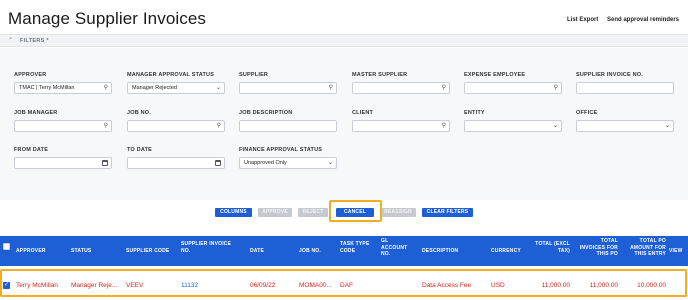  What do you see at coordinates (495, 75) in the screenshot?
I see `expense-employee-label: EXPENSE EMPLOYEE` at bounding box center [495, 75].